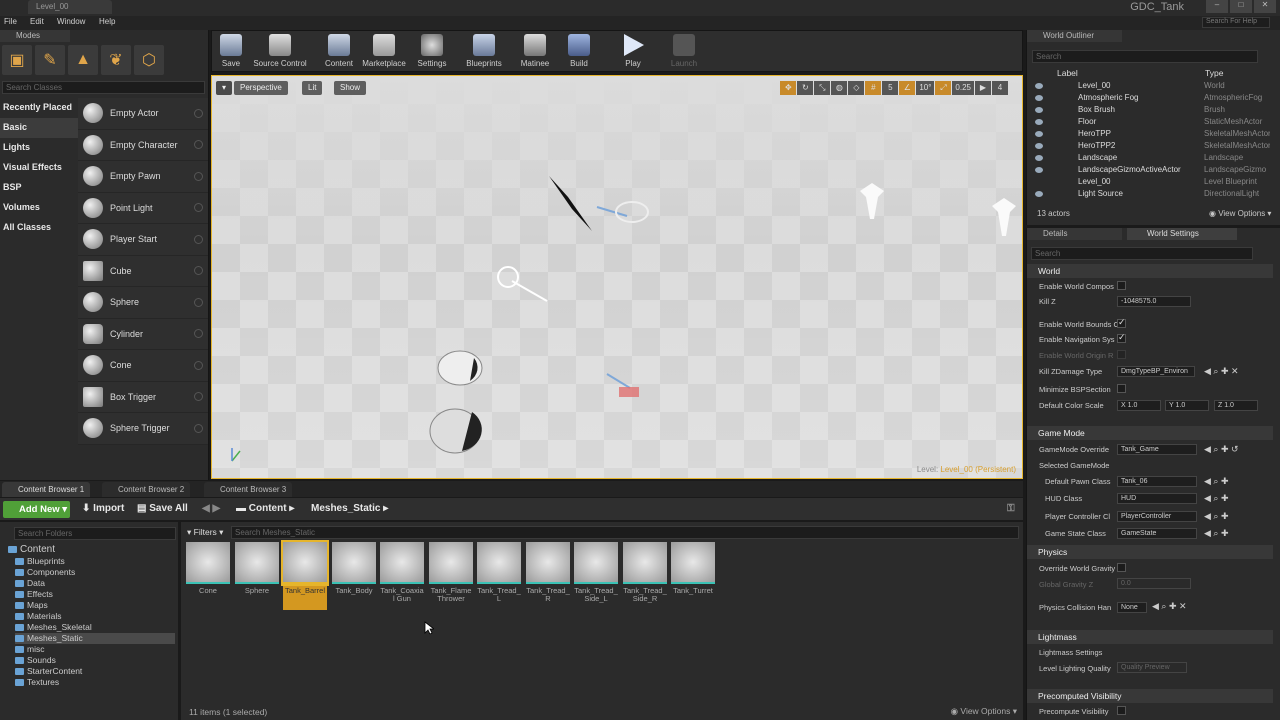 The image size is (1280, 720). What do you see at coordinates (39, 228) in the screenshot?
I see `category-all-classes: All Classes` at bounding box center [39, 228].